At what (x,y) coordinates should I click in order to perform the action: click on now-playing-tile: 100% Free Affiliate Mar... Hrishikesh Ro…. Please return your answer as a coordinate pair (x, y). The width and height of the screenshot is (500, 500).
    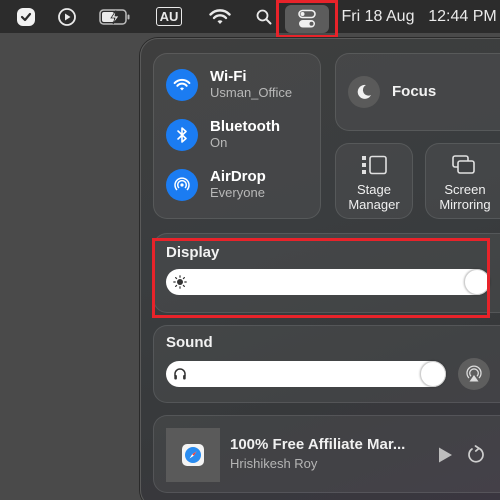
    Looking at the image, I should click on (326, 454).